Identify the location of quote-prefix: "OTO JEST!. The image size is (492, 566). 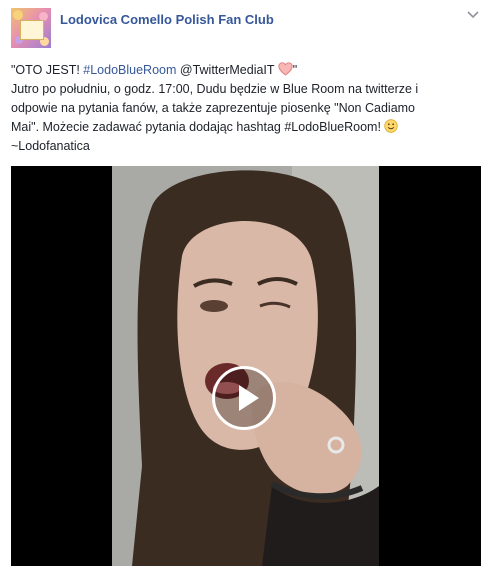
(47, 70).